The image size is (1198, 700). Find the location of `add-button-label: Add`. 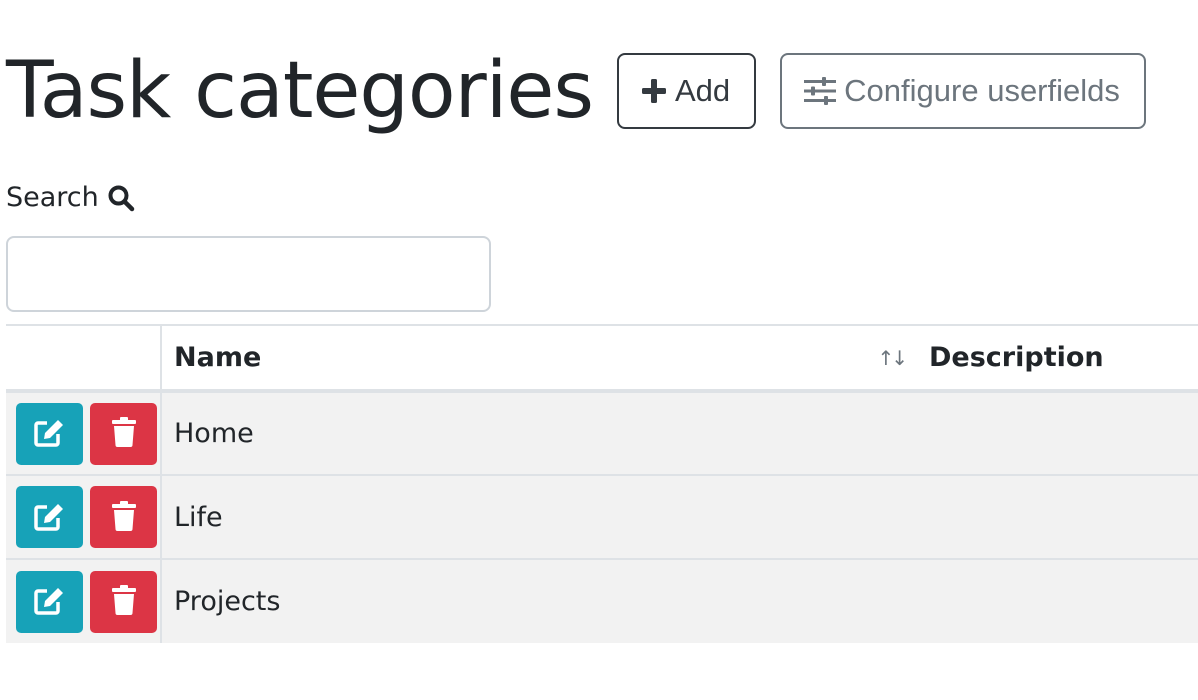

add-button-label: Add is located at coordinates (703, 90).